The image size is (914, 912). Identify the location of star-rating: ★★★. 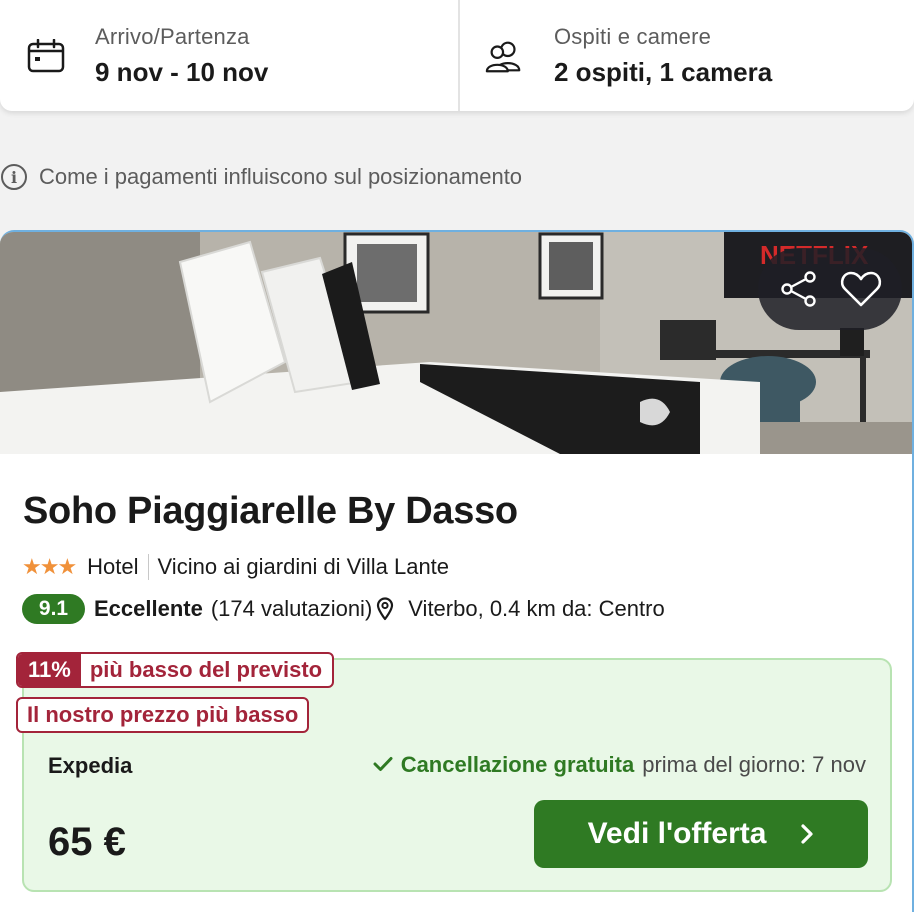
(49, 566).